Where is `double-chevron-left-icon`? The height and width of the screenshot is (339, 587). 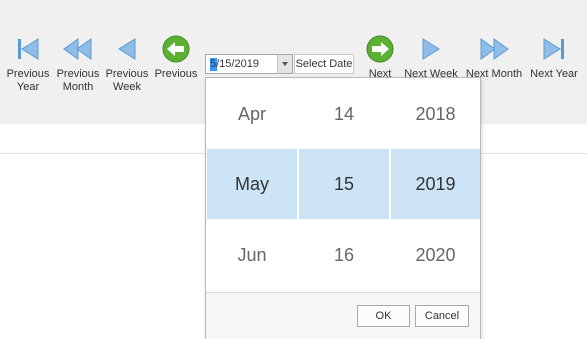 double-chevron-left-icon is located at coordinates (77, 49).